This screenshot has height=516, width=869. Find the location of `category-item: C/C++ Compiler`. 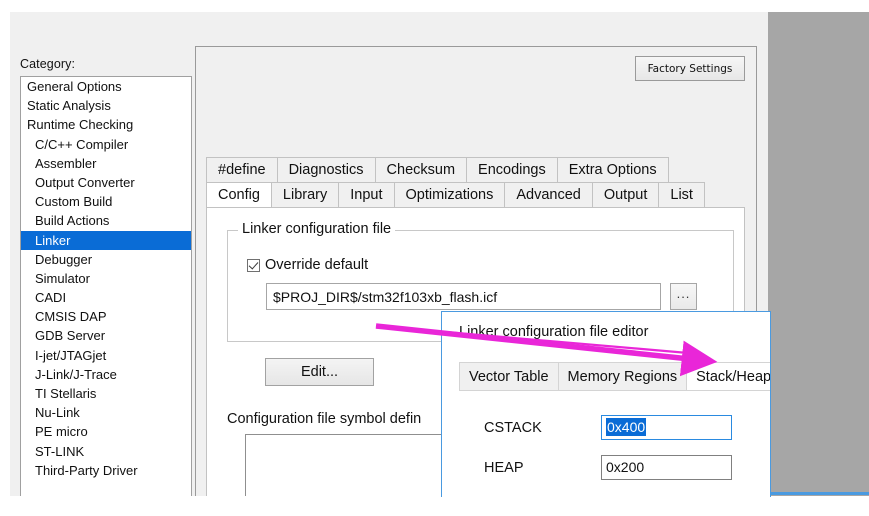

category-item: C/C++ Compiler is located at coordinates (106, 144).